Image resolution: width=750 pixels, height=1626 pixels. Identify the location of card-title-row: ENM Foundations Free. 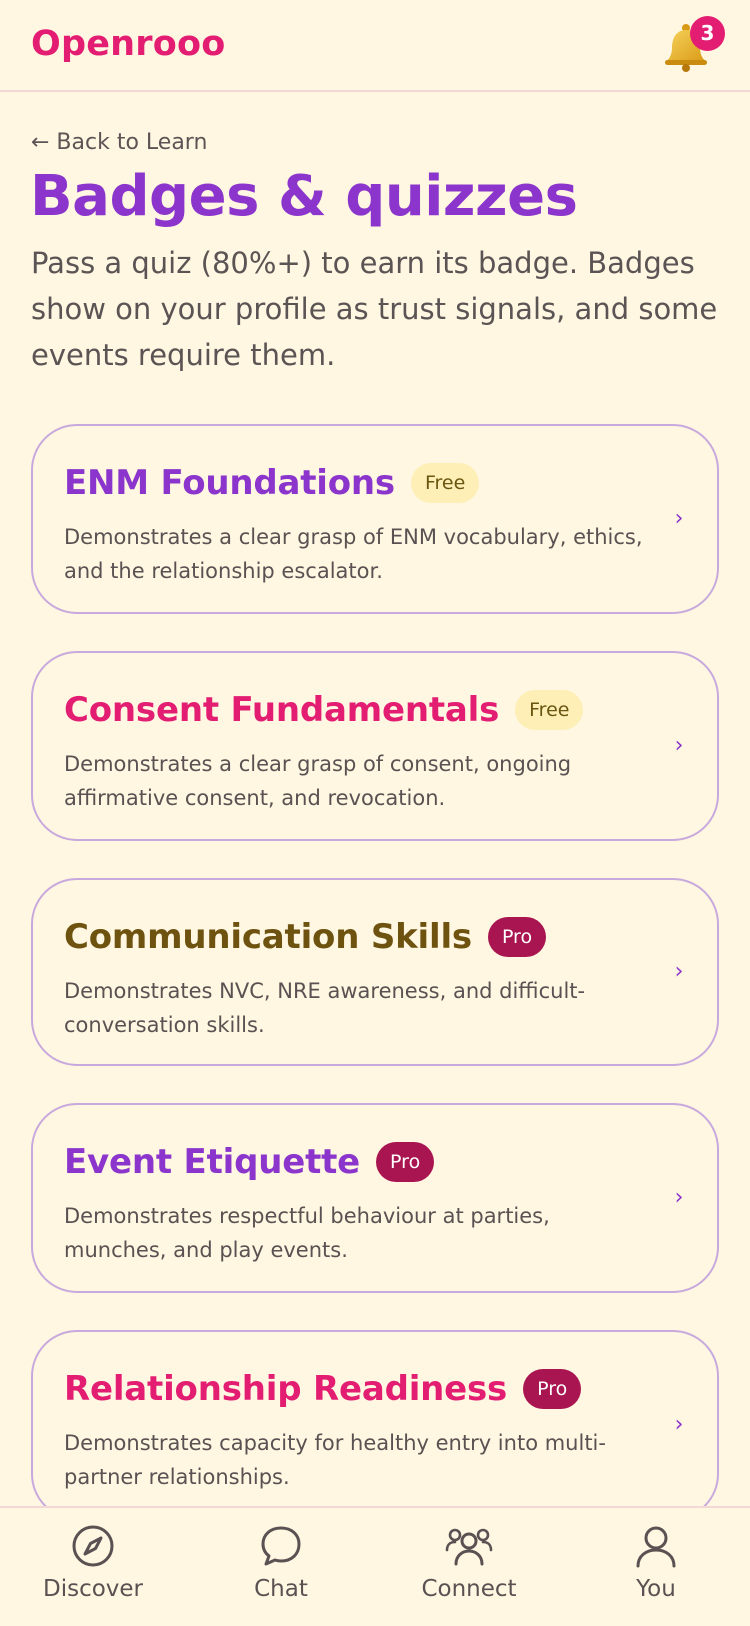
(272, 483).